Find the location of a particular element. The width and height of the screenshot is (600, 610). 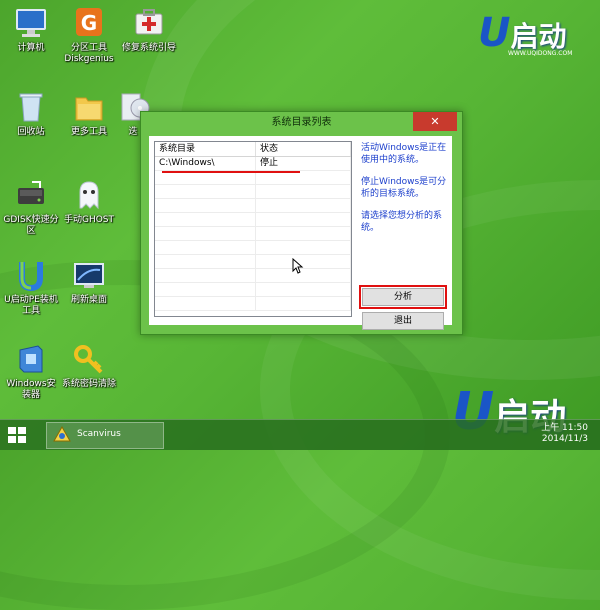

desktop-icon-windows-installer: Windows安 装器 is located at coordinates (31, 371).